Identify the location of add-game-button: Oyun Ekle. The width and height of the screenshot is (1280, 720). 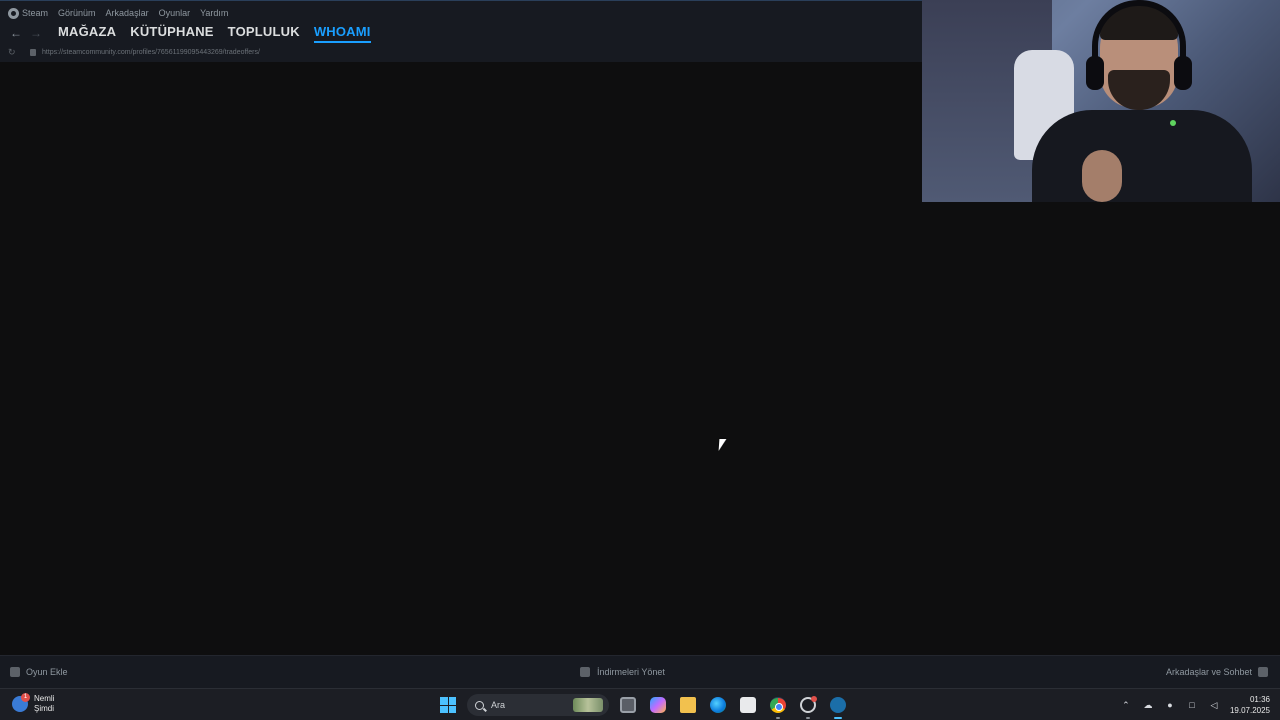
(39, 672).